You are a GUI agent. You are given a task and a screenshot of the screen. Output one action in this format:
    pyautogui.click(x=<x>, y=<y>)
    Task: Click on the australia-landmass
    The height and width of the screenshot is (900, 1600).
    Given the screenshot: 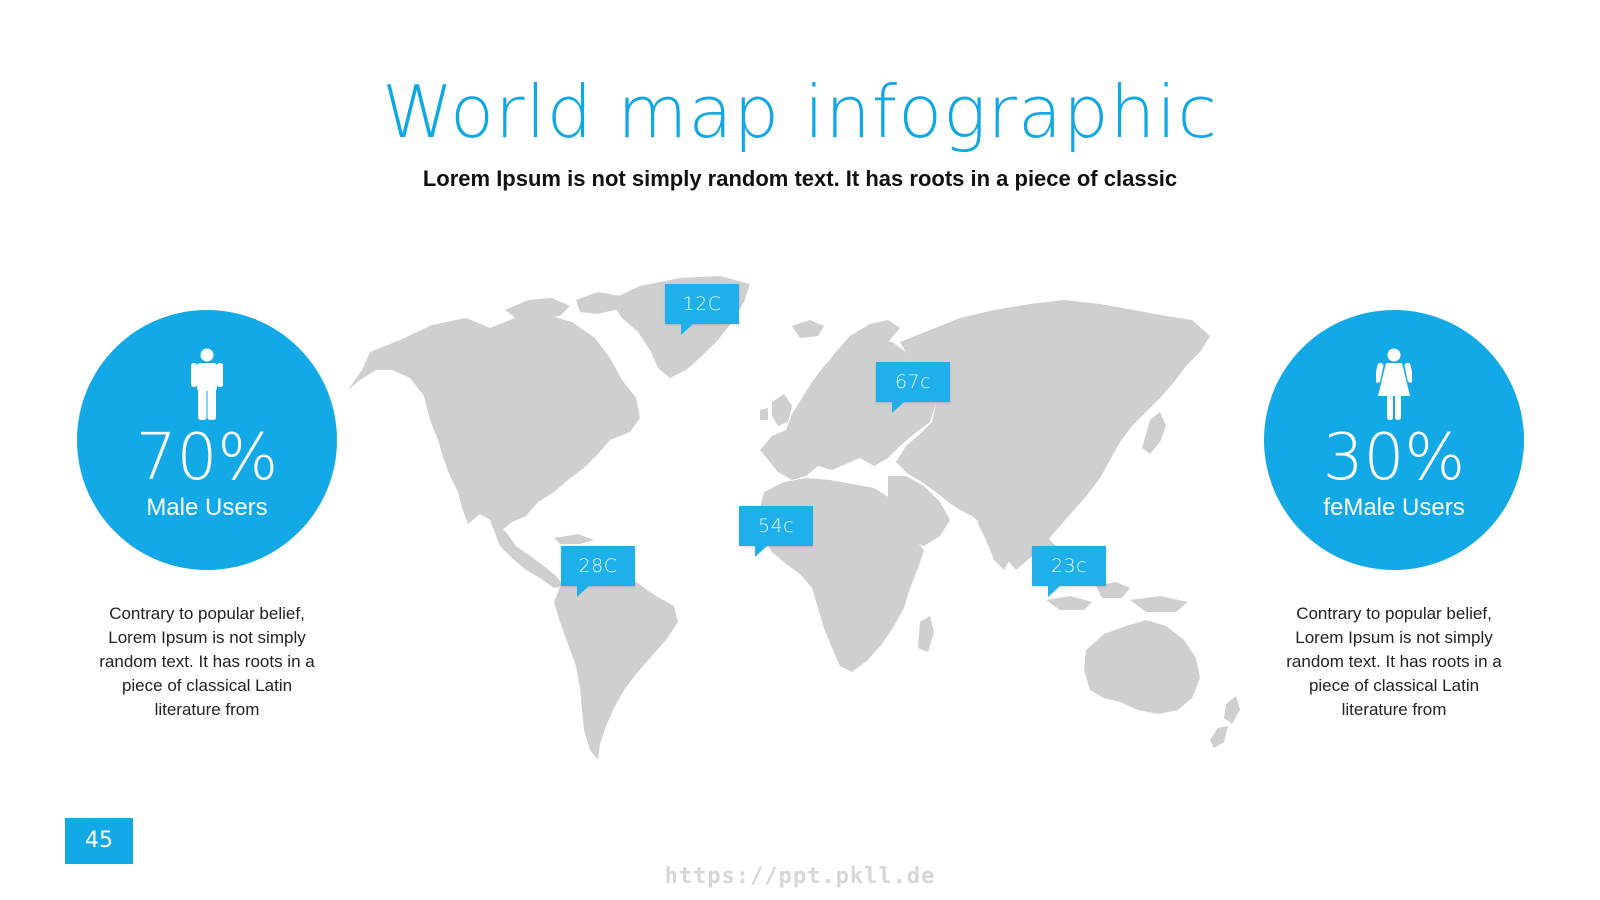 What is the action you would take?
    pyautogui.click(x=1142, y=667)
    